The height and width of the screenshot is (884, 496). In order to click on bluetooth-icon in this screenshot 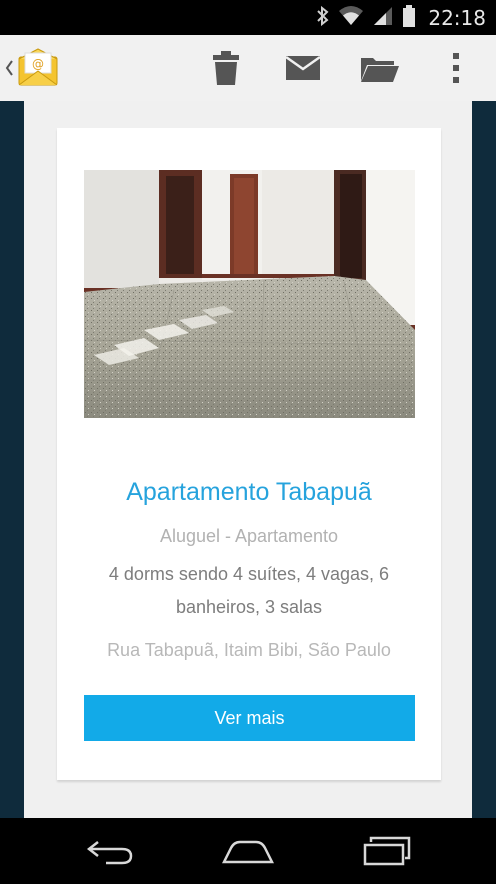, I will do `click(323, 18)`.